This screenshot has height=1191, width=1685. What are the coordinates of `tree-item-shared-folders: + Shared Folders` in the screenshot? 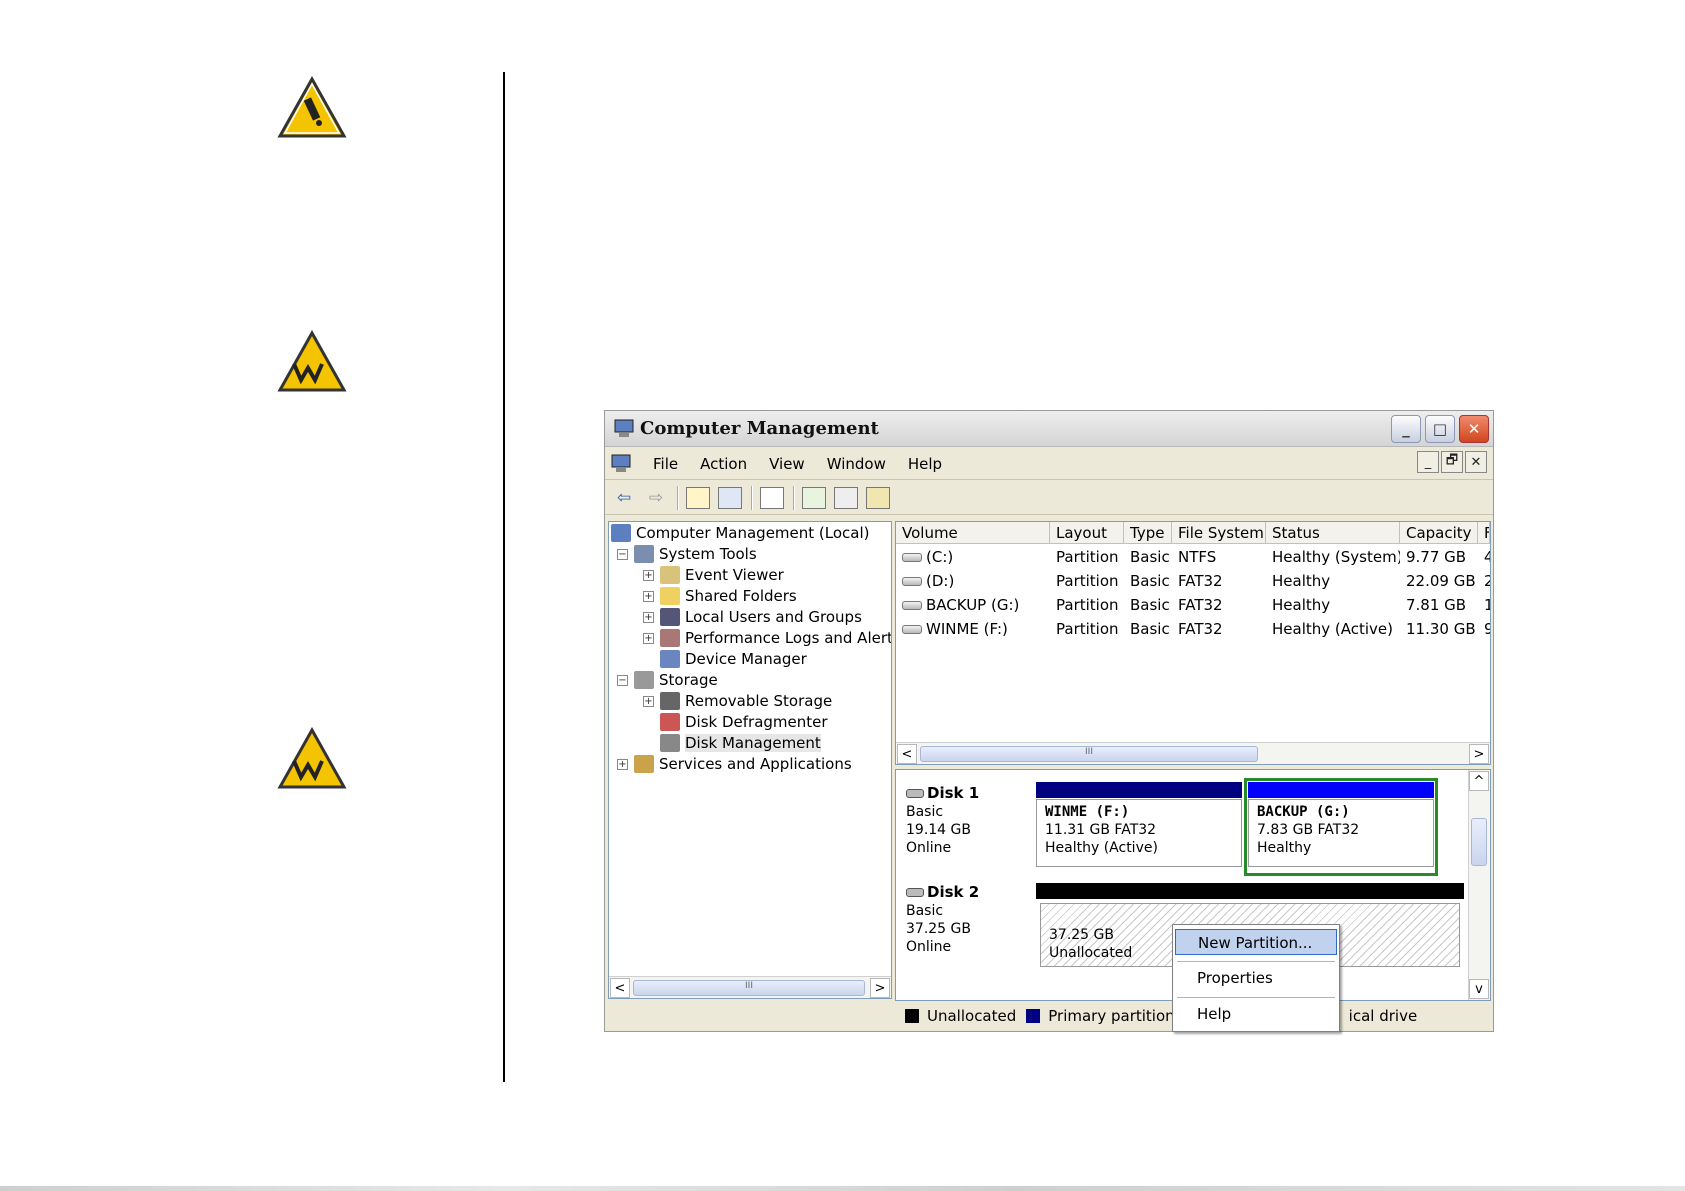 It's located at (720, 596).